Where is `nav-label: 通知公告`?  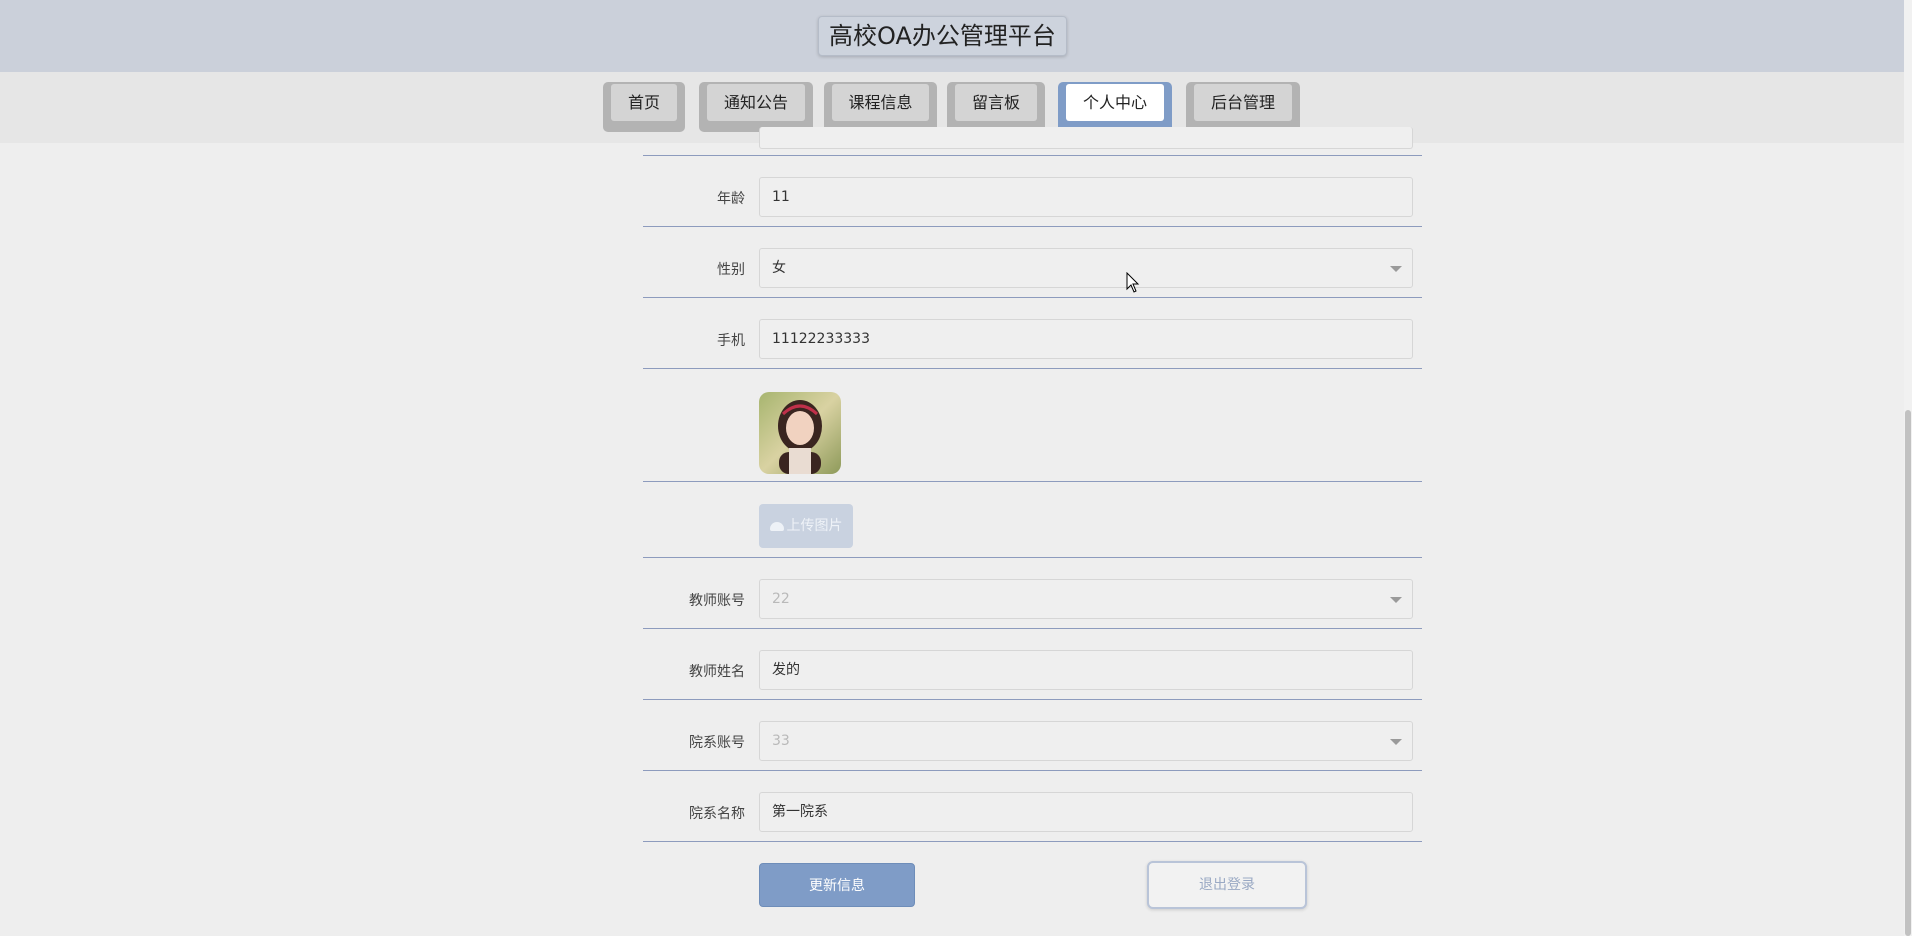 nav-label: 通知公告 is located at coordinates (756, 102).